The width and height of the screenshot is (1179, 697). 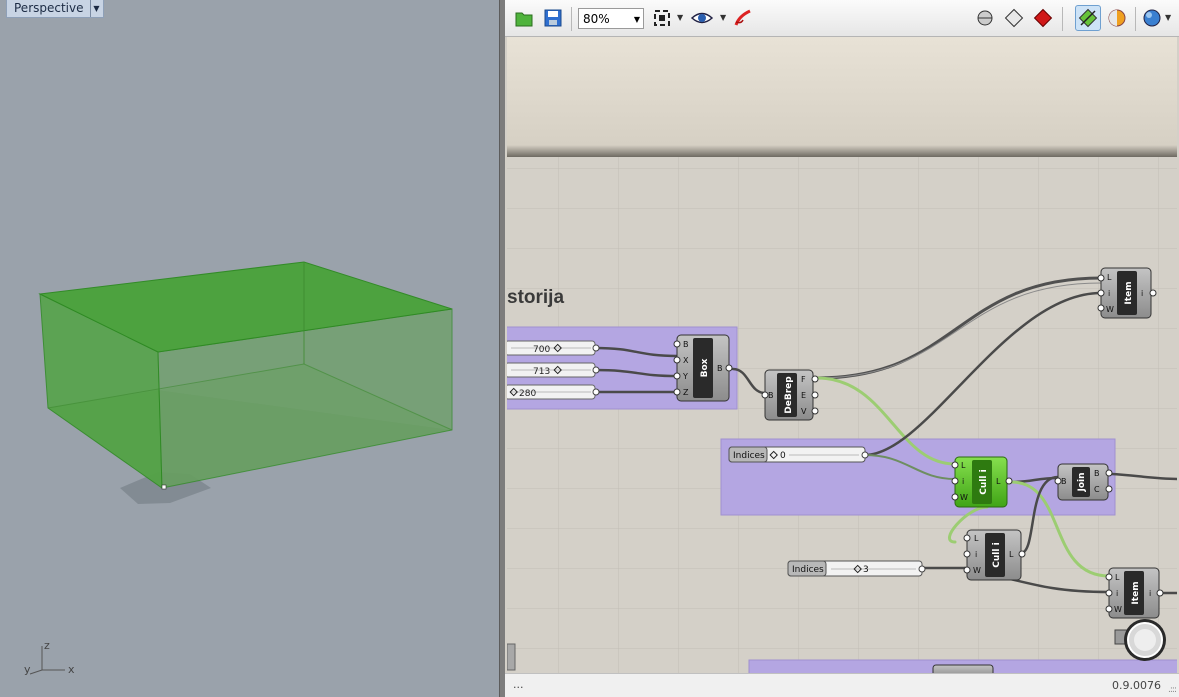 What do you see at coordinates (1168, 17) in the screenshot?
I see `sphere-dropdown-icon: ▼` at bounding box center [1168, 17].